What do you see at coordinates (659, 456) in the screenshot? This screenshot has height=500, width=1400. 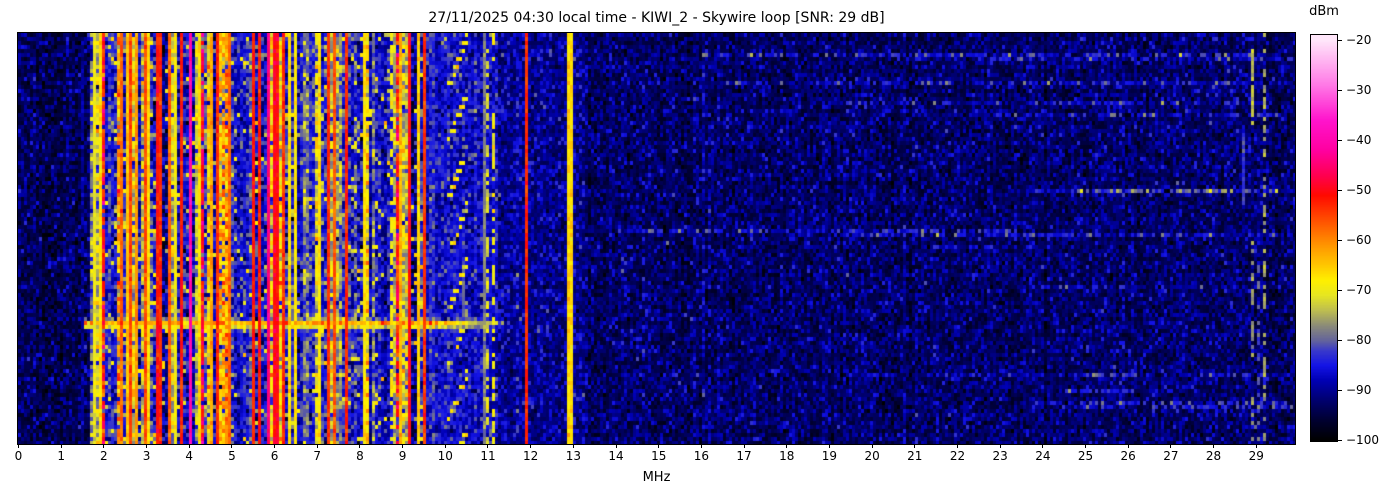 I see `x-tick-label: 15` at bounding box center [659, 456].